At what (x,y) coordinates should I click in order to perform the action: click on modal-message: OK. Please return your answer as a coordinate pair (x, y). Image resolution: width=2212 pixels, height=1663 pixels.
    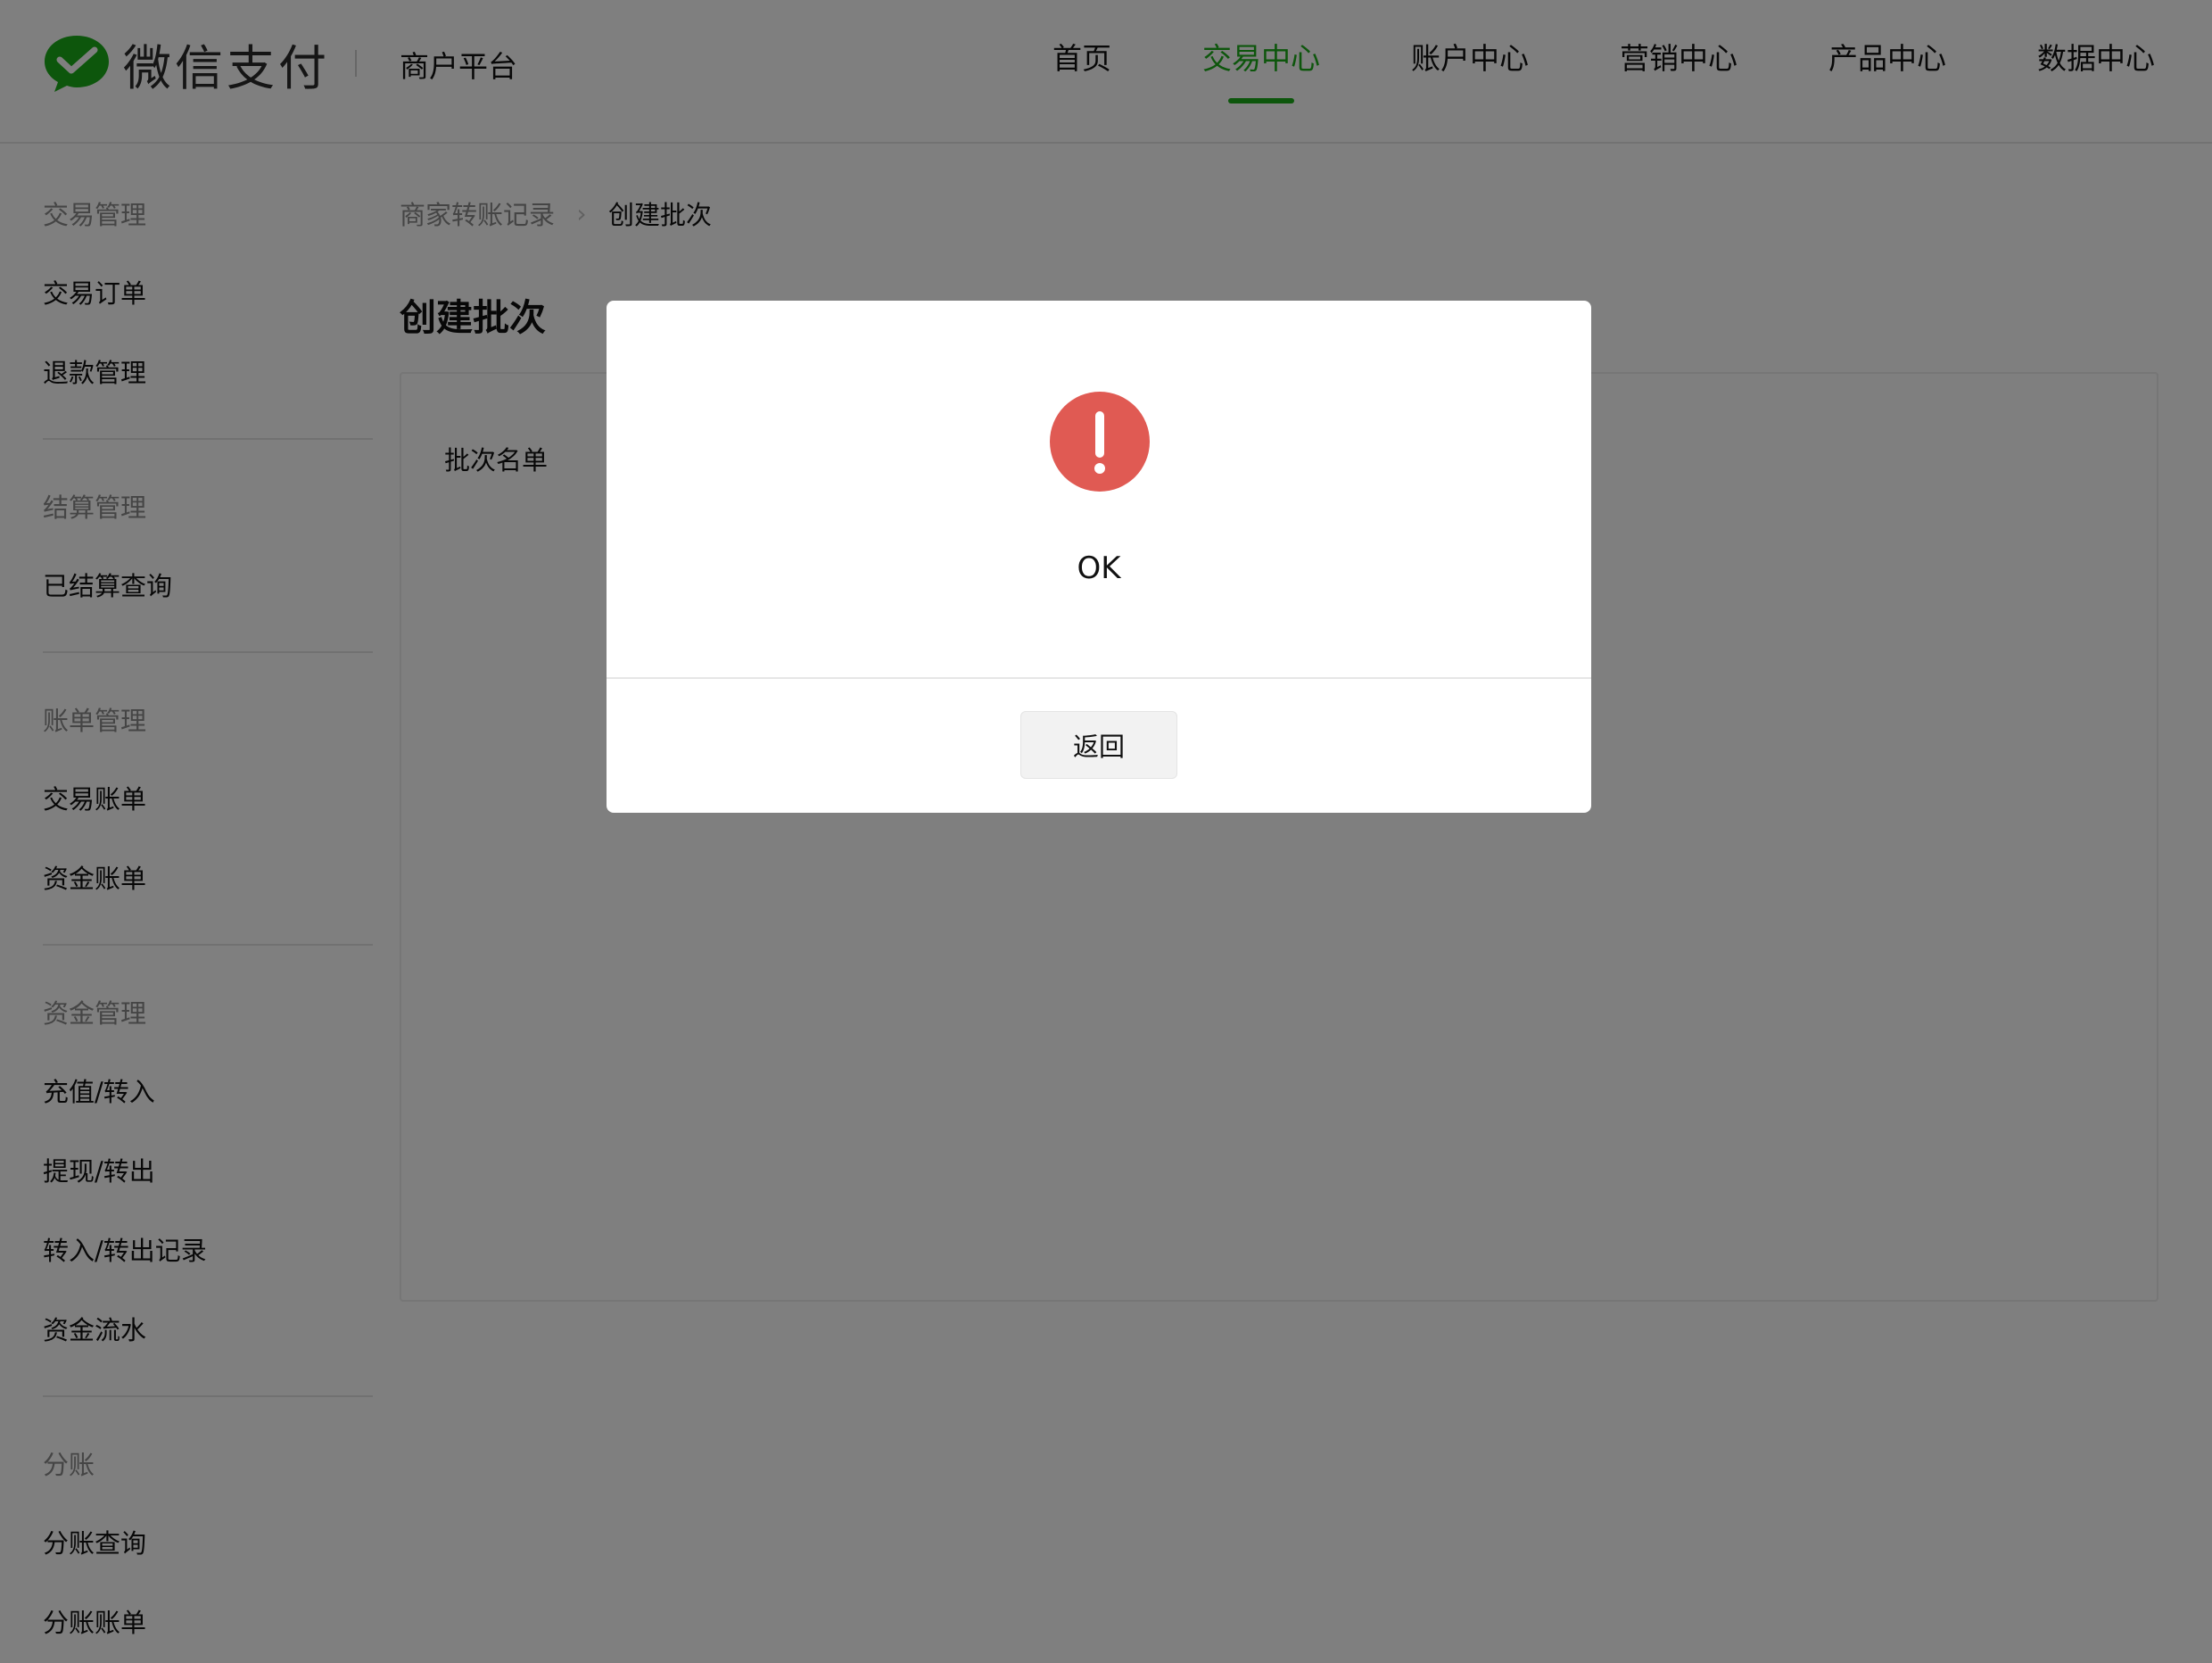
    Looking at the image, I should click on (1099, 568).